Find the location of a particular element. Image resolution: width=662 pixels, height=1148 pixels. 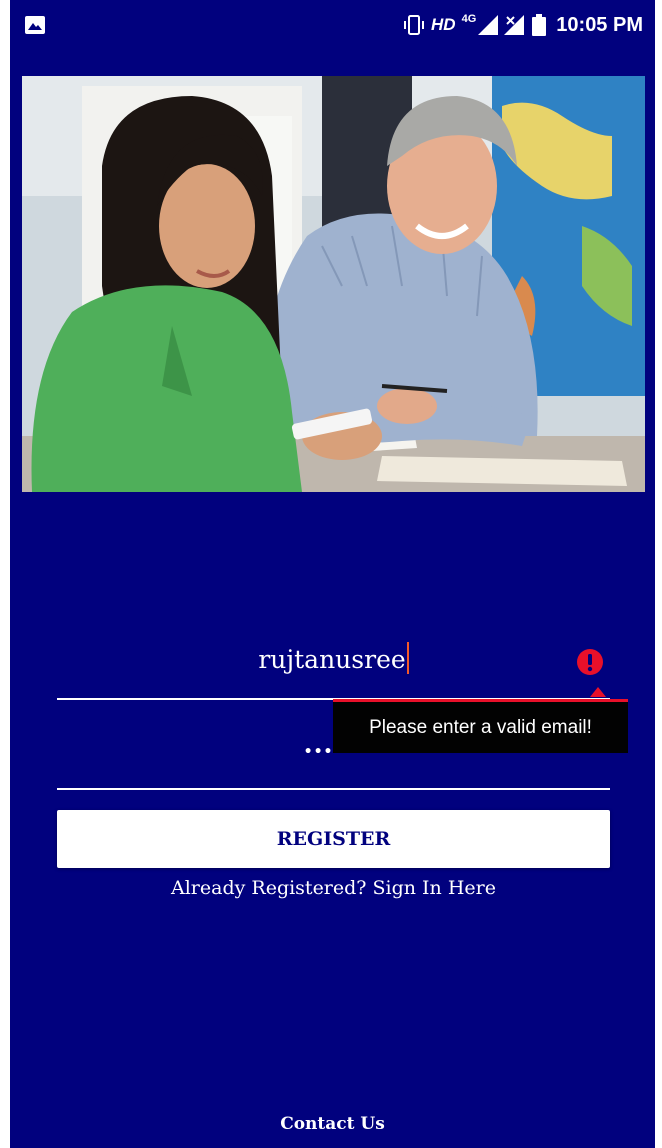

error-tooltip: Please enter a valid email! is located at coordinates (480, 726).